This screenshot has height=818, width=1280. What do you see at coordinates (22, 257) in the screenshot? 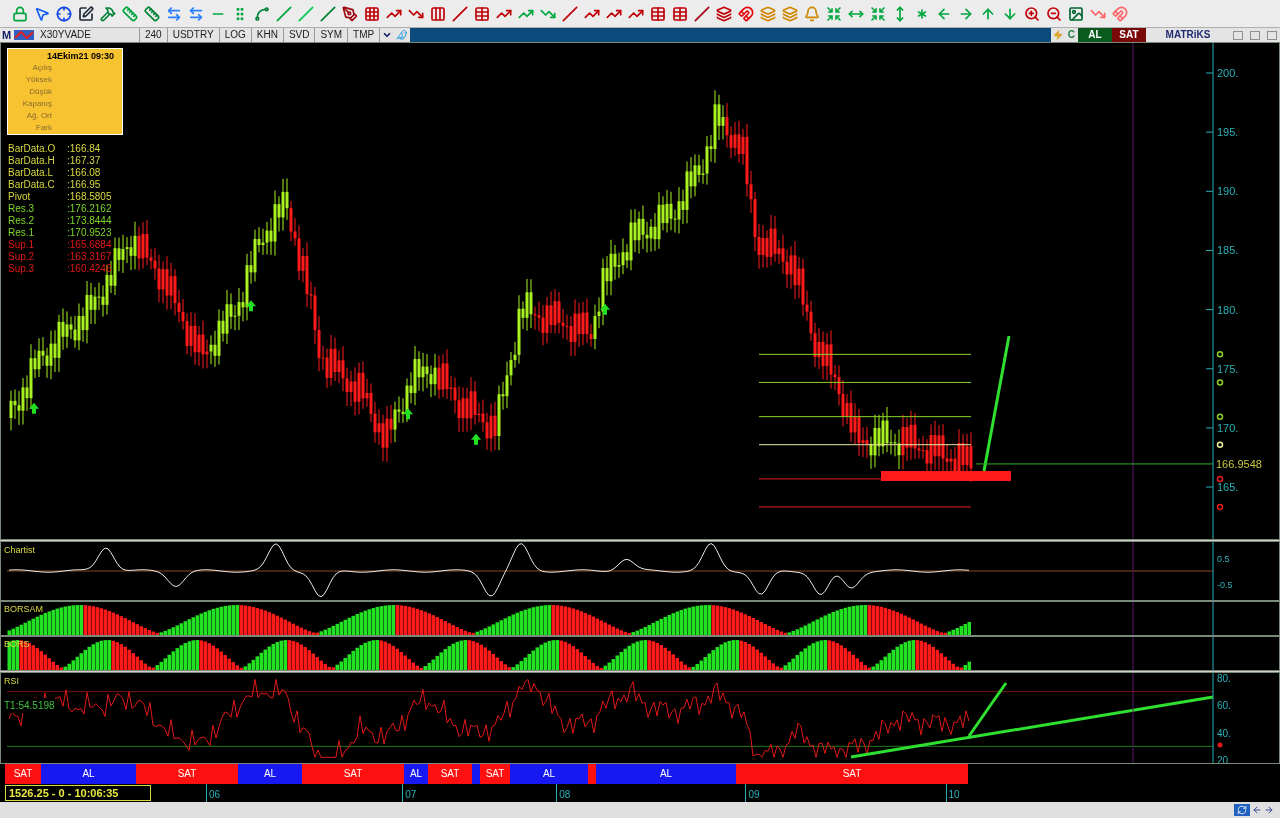
I see `data-label: Sup.2` at bounding box center [22, 257].